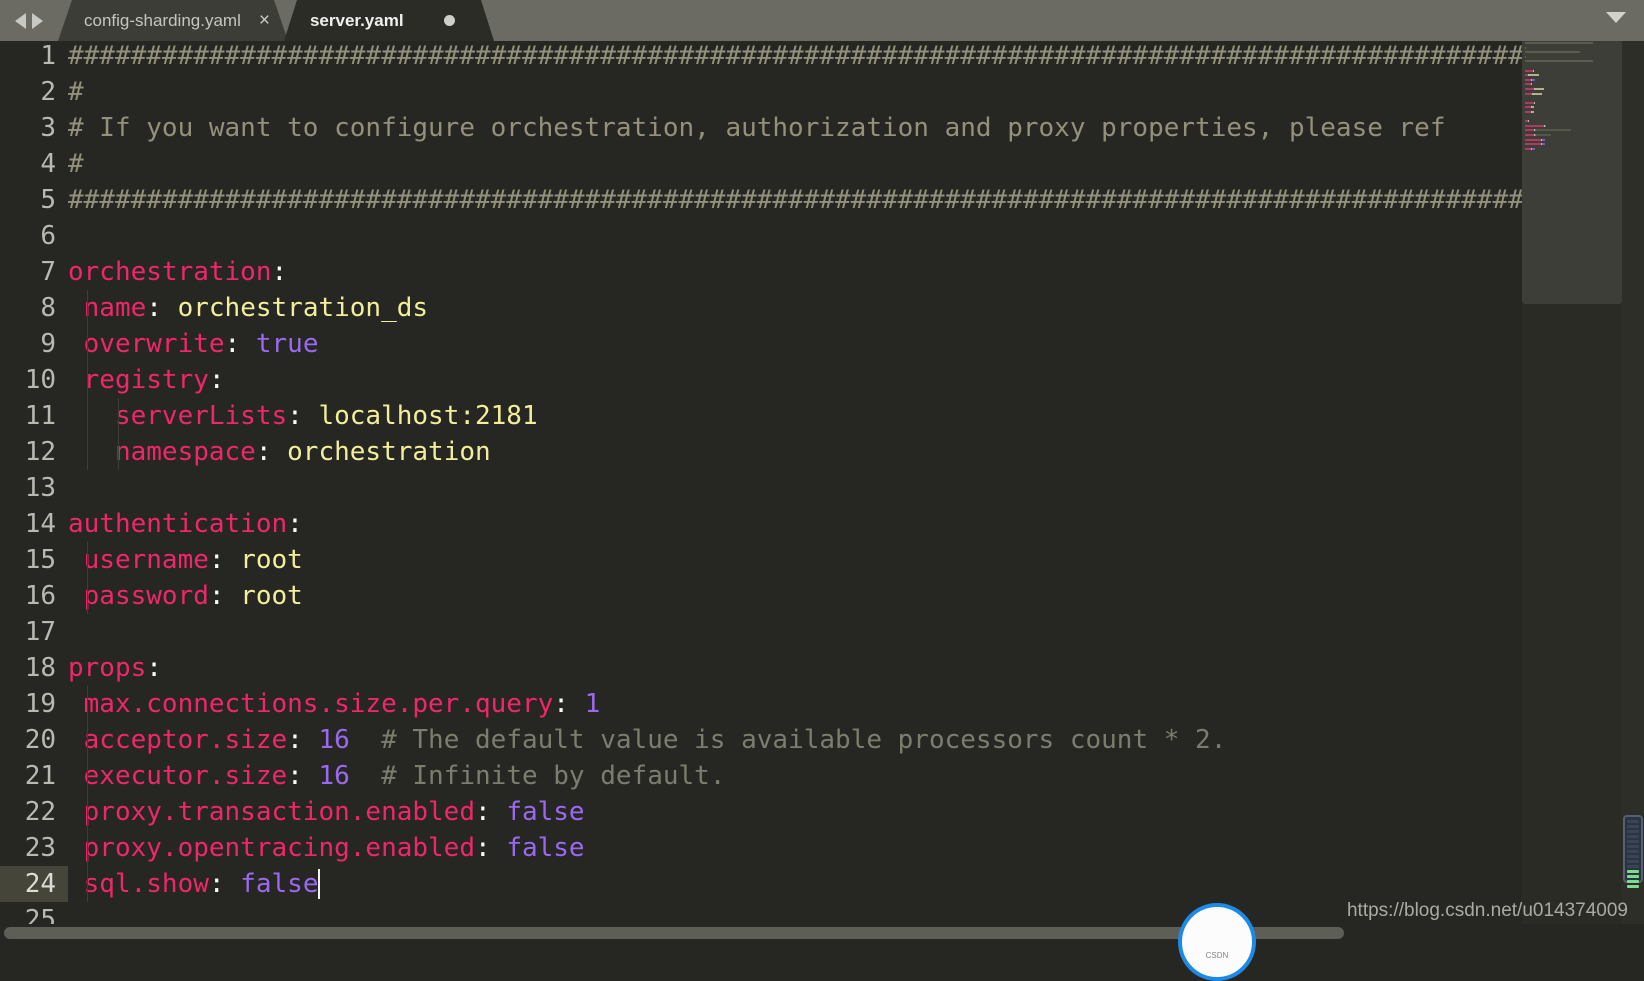  Describe the element at coordinates (185, 560) in the screenshot. I see `code-line: username: root` at that location.